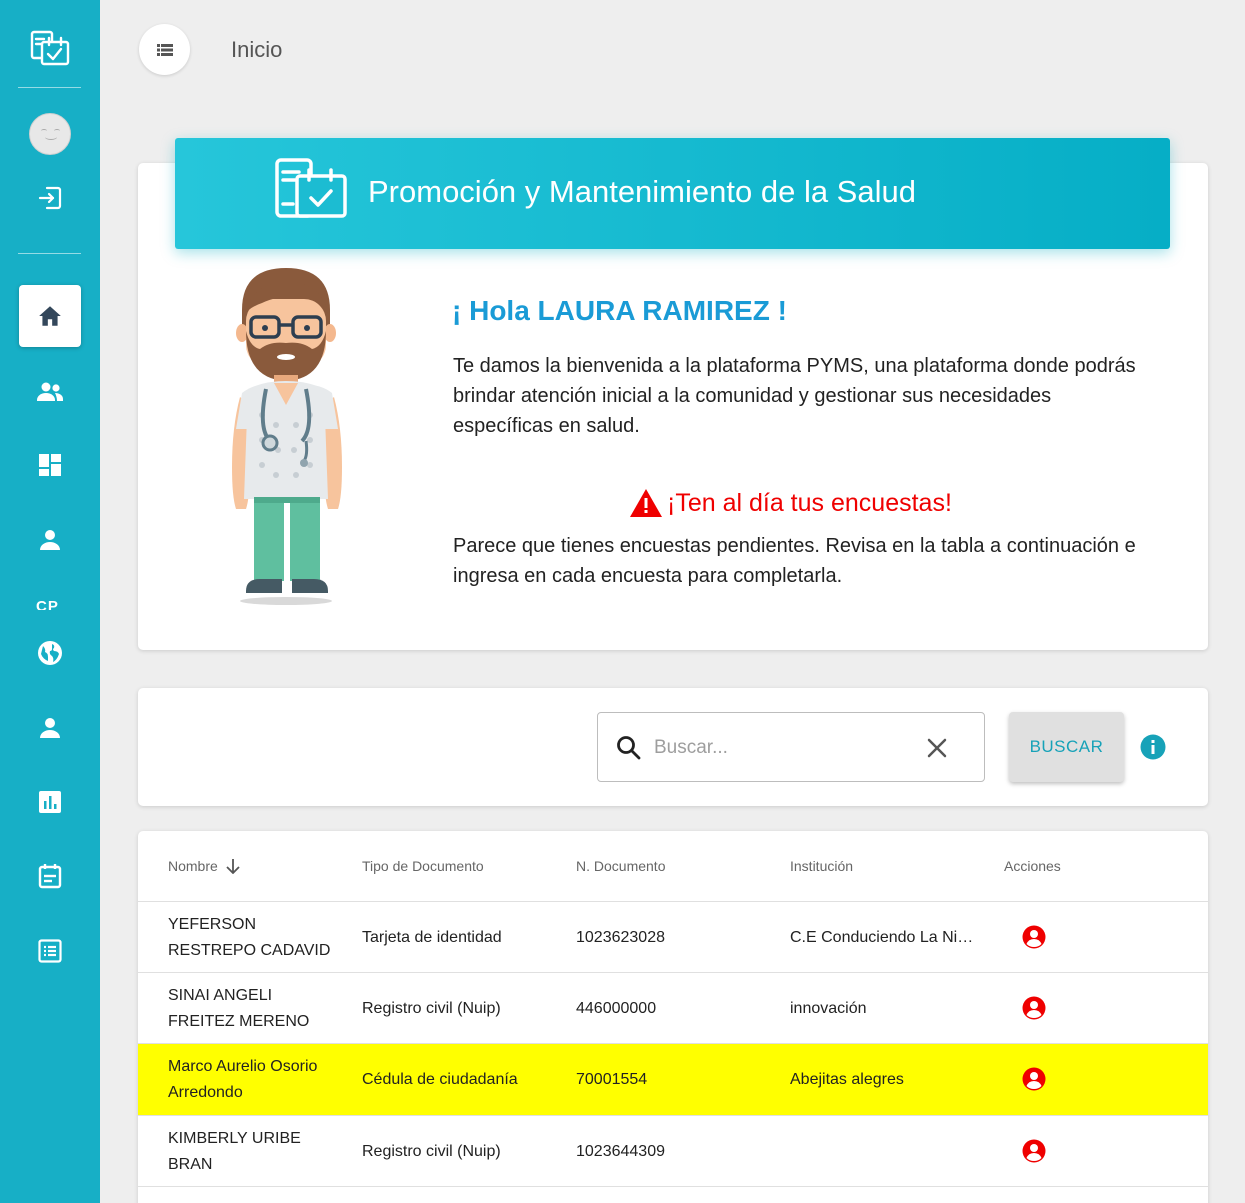 This screenshot has width=1245, height=1203. I want to click on calendar-icon, so click(50, 876).